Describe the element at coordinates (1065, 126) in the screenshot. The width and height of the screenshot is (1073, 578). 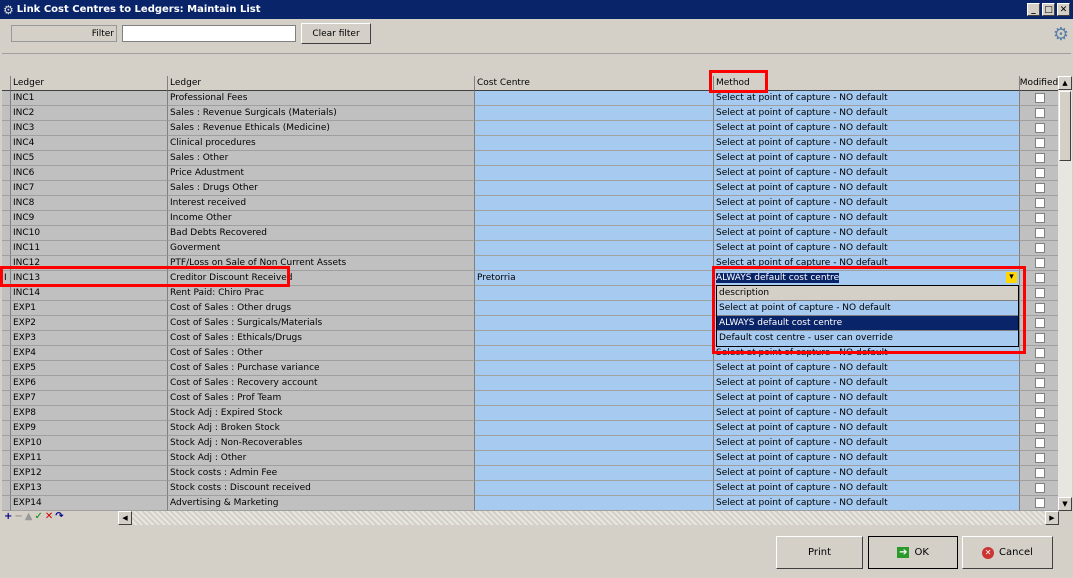
I see `scroll-thumb` at that location.